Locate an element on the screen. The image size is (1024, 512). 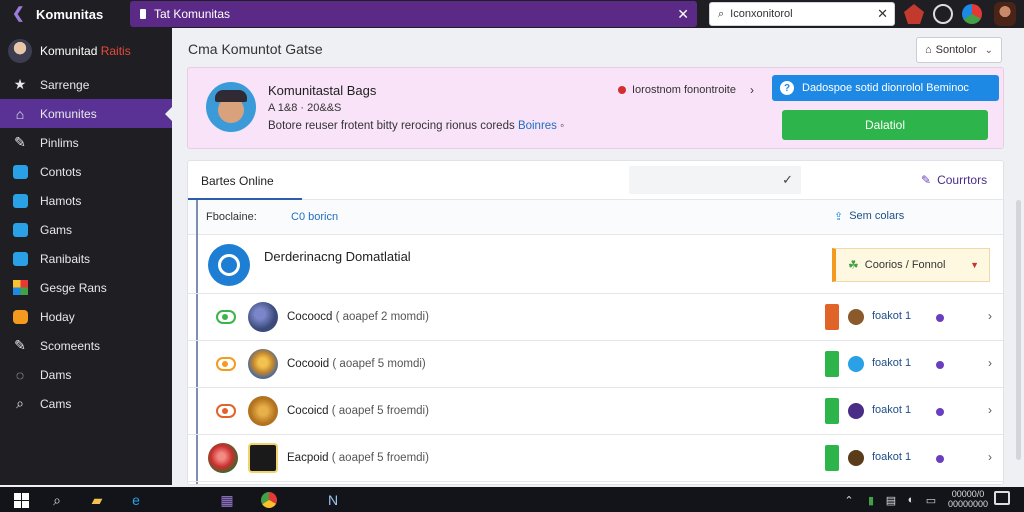
info-icon: ◦ is located at coordinates (562, 126).